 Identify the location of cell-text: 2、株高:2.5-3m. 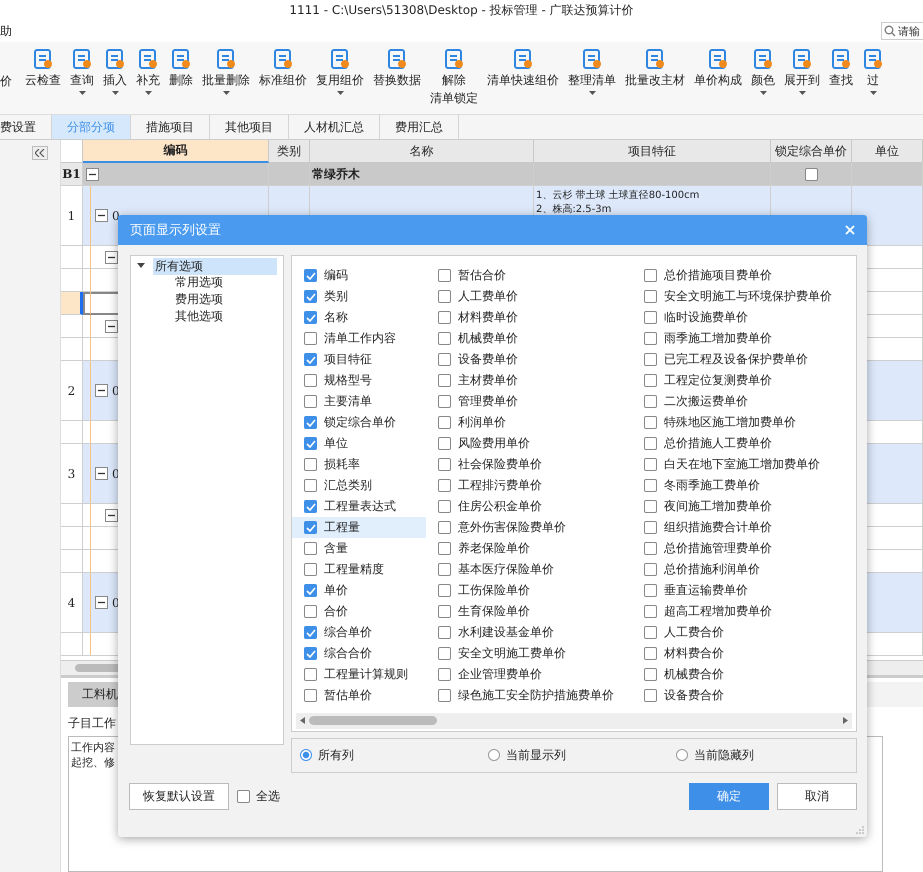
(574, 209).